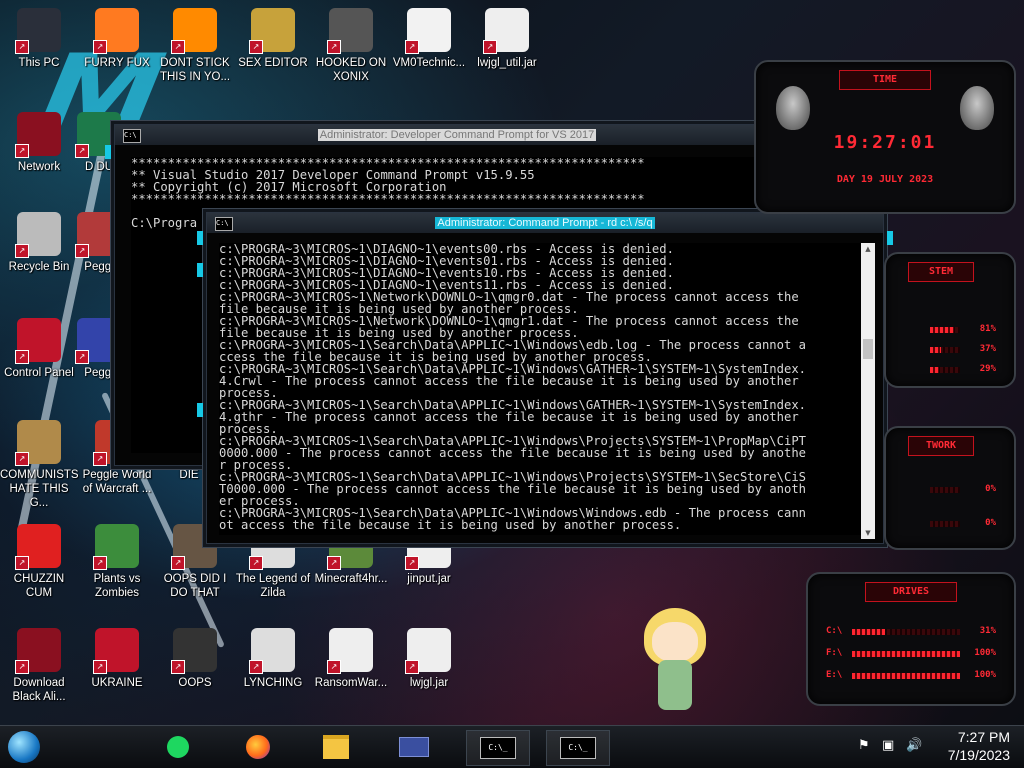 The height and width of the screenshot is (768, 1024). What do you see at coordinates (578, 748) in the screenshot?
I see `taskbar-cmd-button-2: C:\_` at bounding box center [578, 748].